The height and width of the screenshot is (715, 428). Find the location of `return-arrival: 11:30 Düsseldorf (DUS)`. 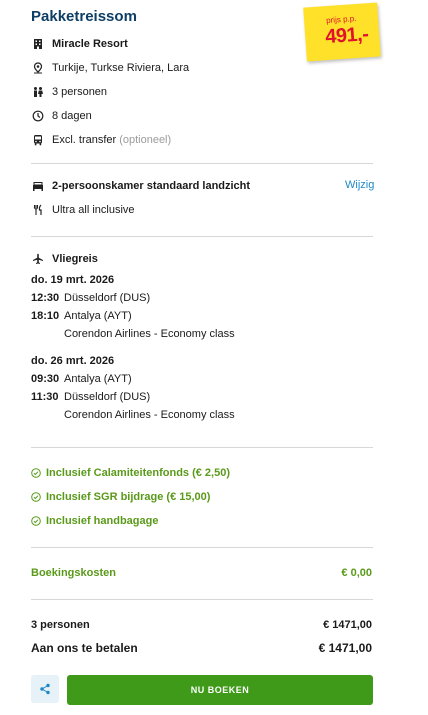

return-arrival: 11:30 Düsseldorf (DUS) is located at coordinates (90, 397).